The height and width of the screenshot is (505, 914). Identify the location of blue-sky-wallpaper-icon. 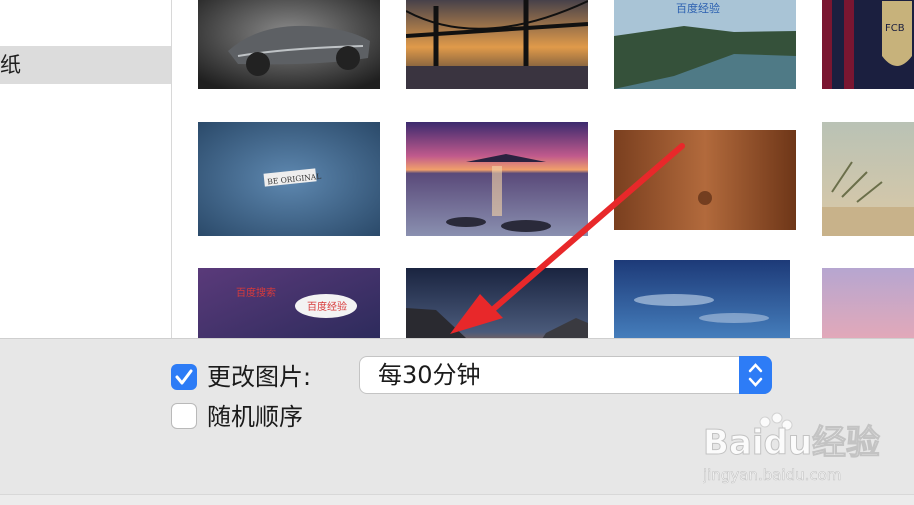
(702, 299).